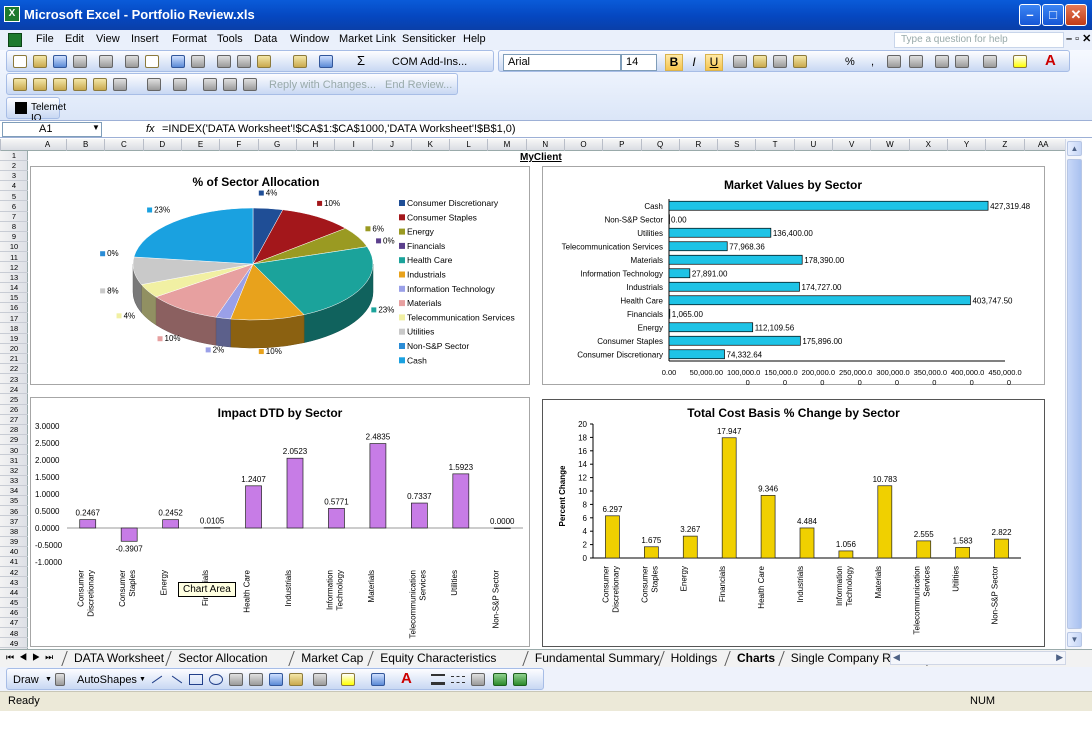 The width and height of the screenshot is (1092, 736). I want to click on underline-button: U, so click(714, 62).